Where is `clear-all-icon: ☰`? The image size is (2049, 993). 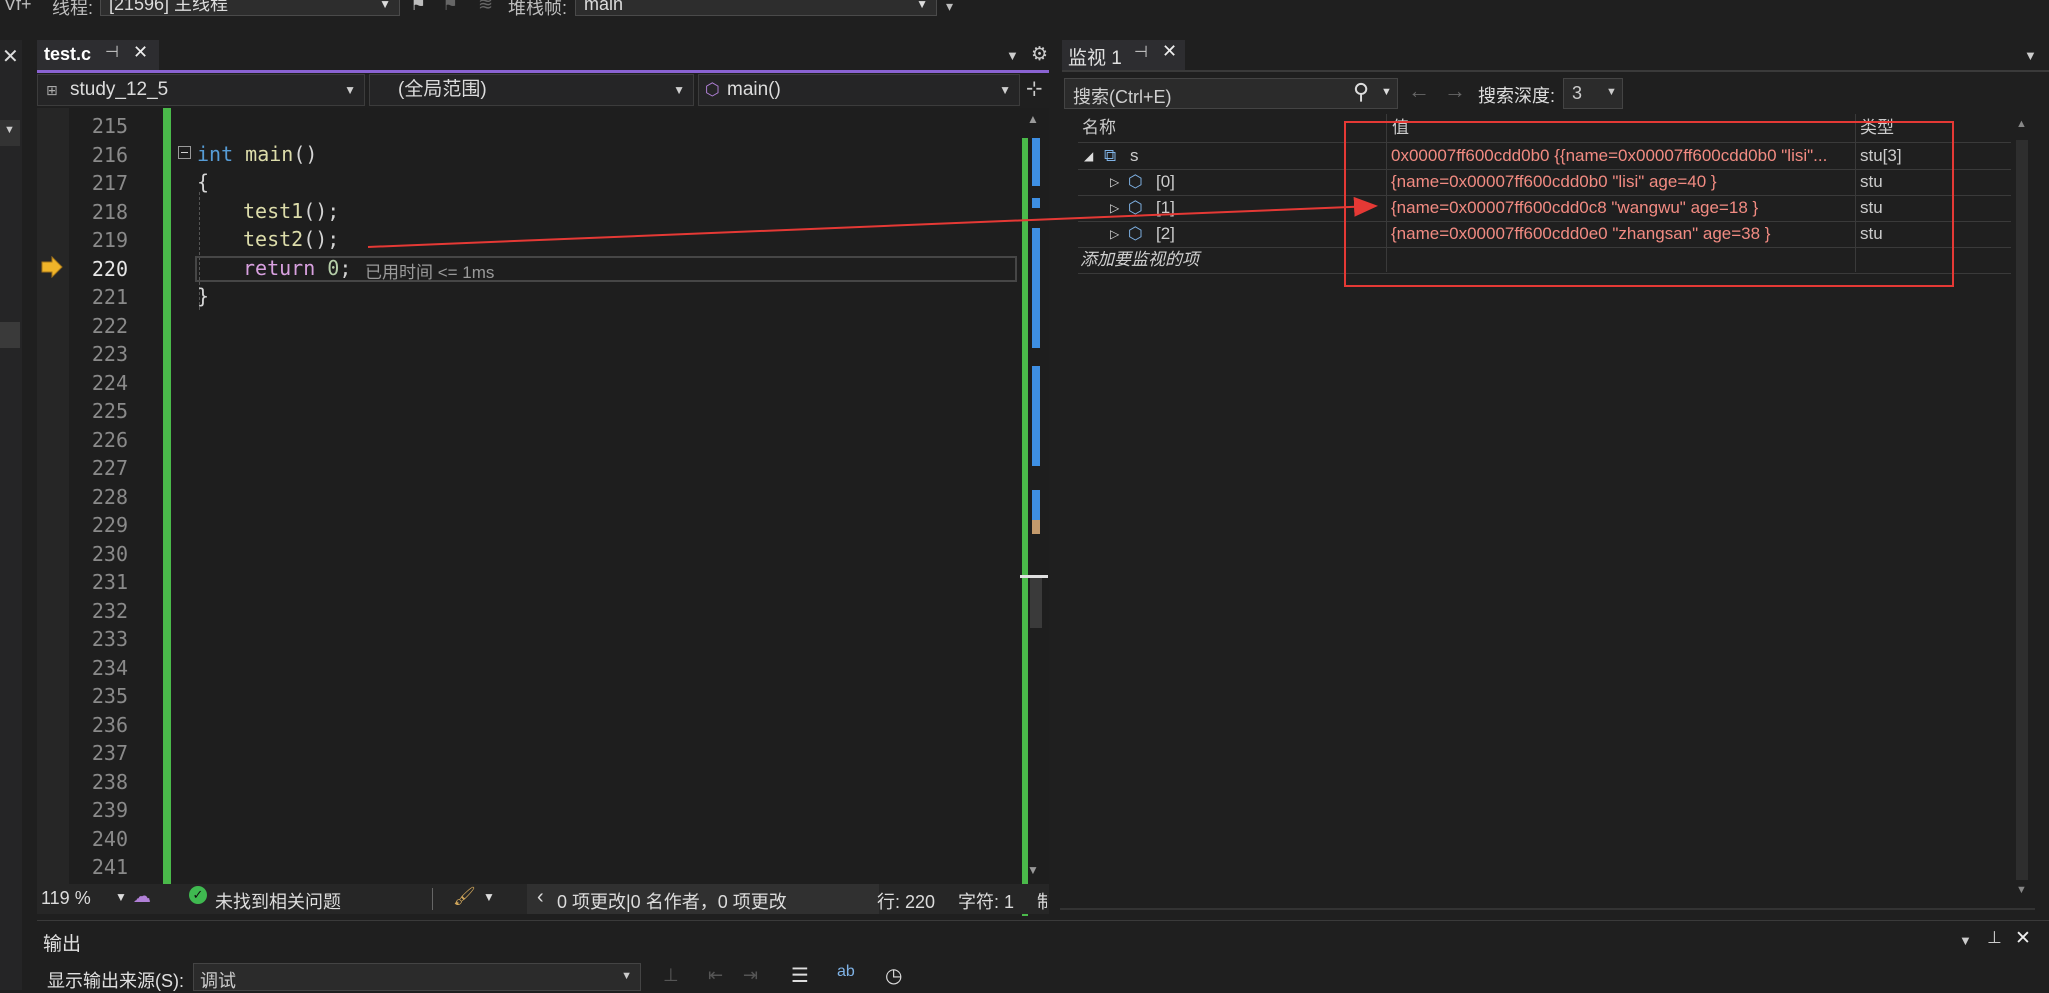
clear-all-icon: ☰ is located at coordinates (800, 975).